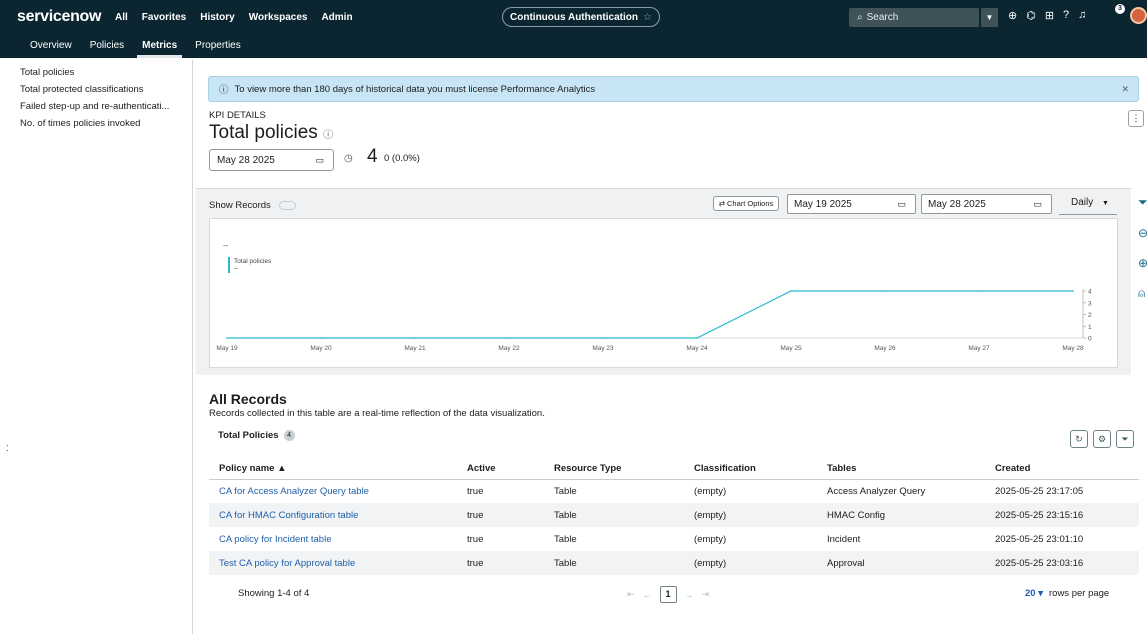 The width and height of the screenshot is (1147, 634). Describe the element at coordinates (333, 491) in the screenshot. I see `policy-link: CA for Access Analyzer Query table` at that location.